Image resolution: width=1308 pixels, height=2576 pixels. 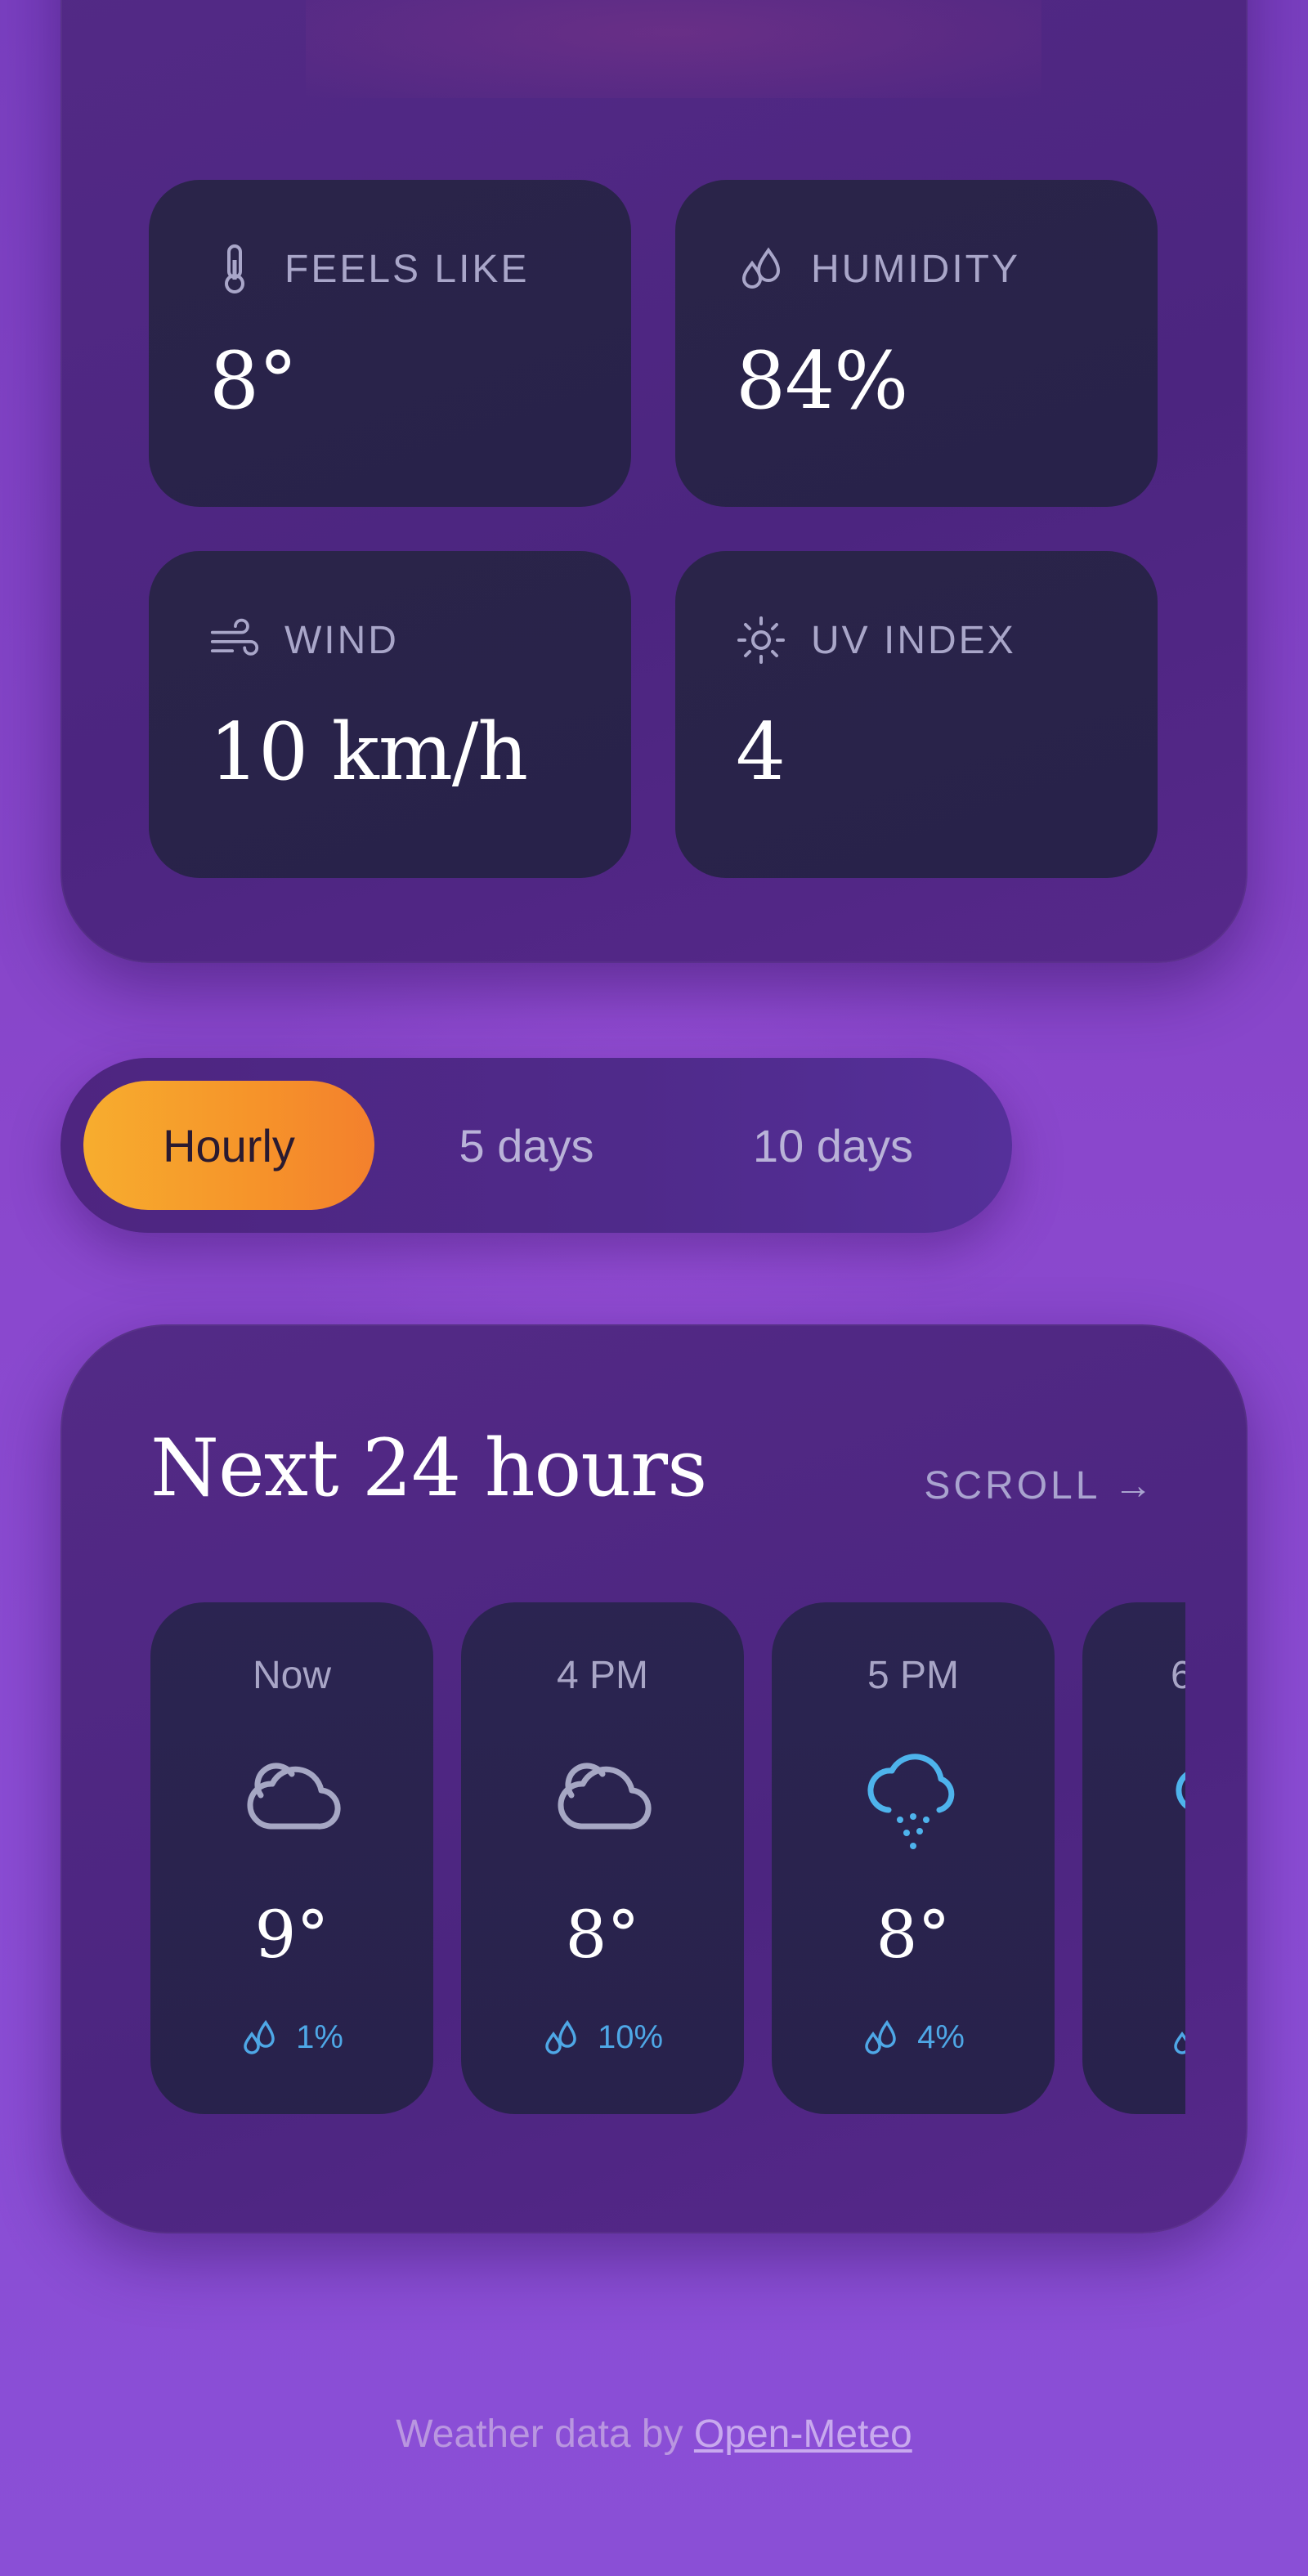 What do you see at coordinates (1133, 2038) in the screenshot?
I see `hour-precip` at bounding box center [1133, 2038].